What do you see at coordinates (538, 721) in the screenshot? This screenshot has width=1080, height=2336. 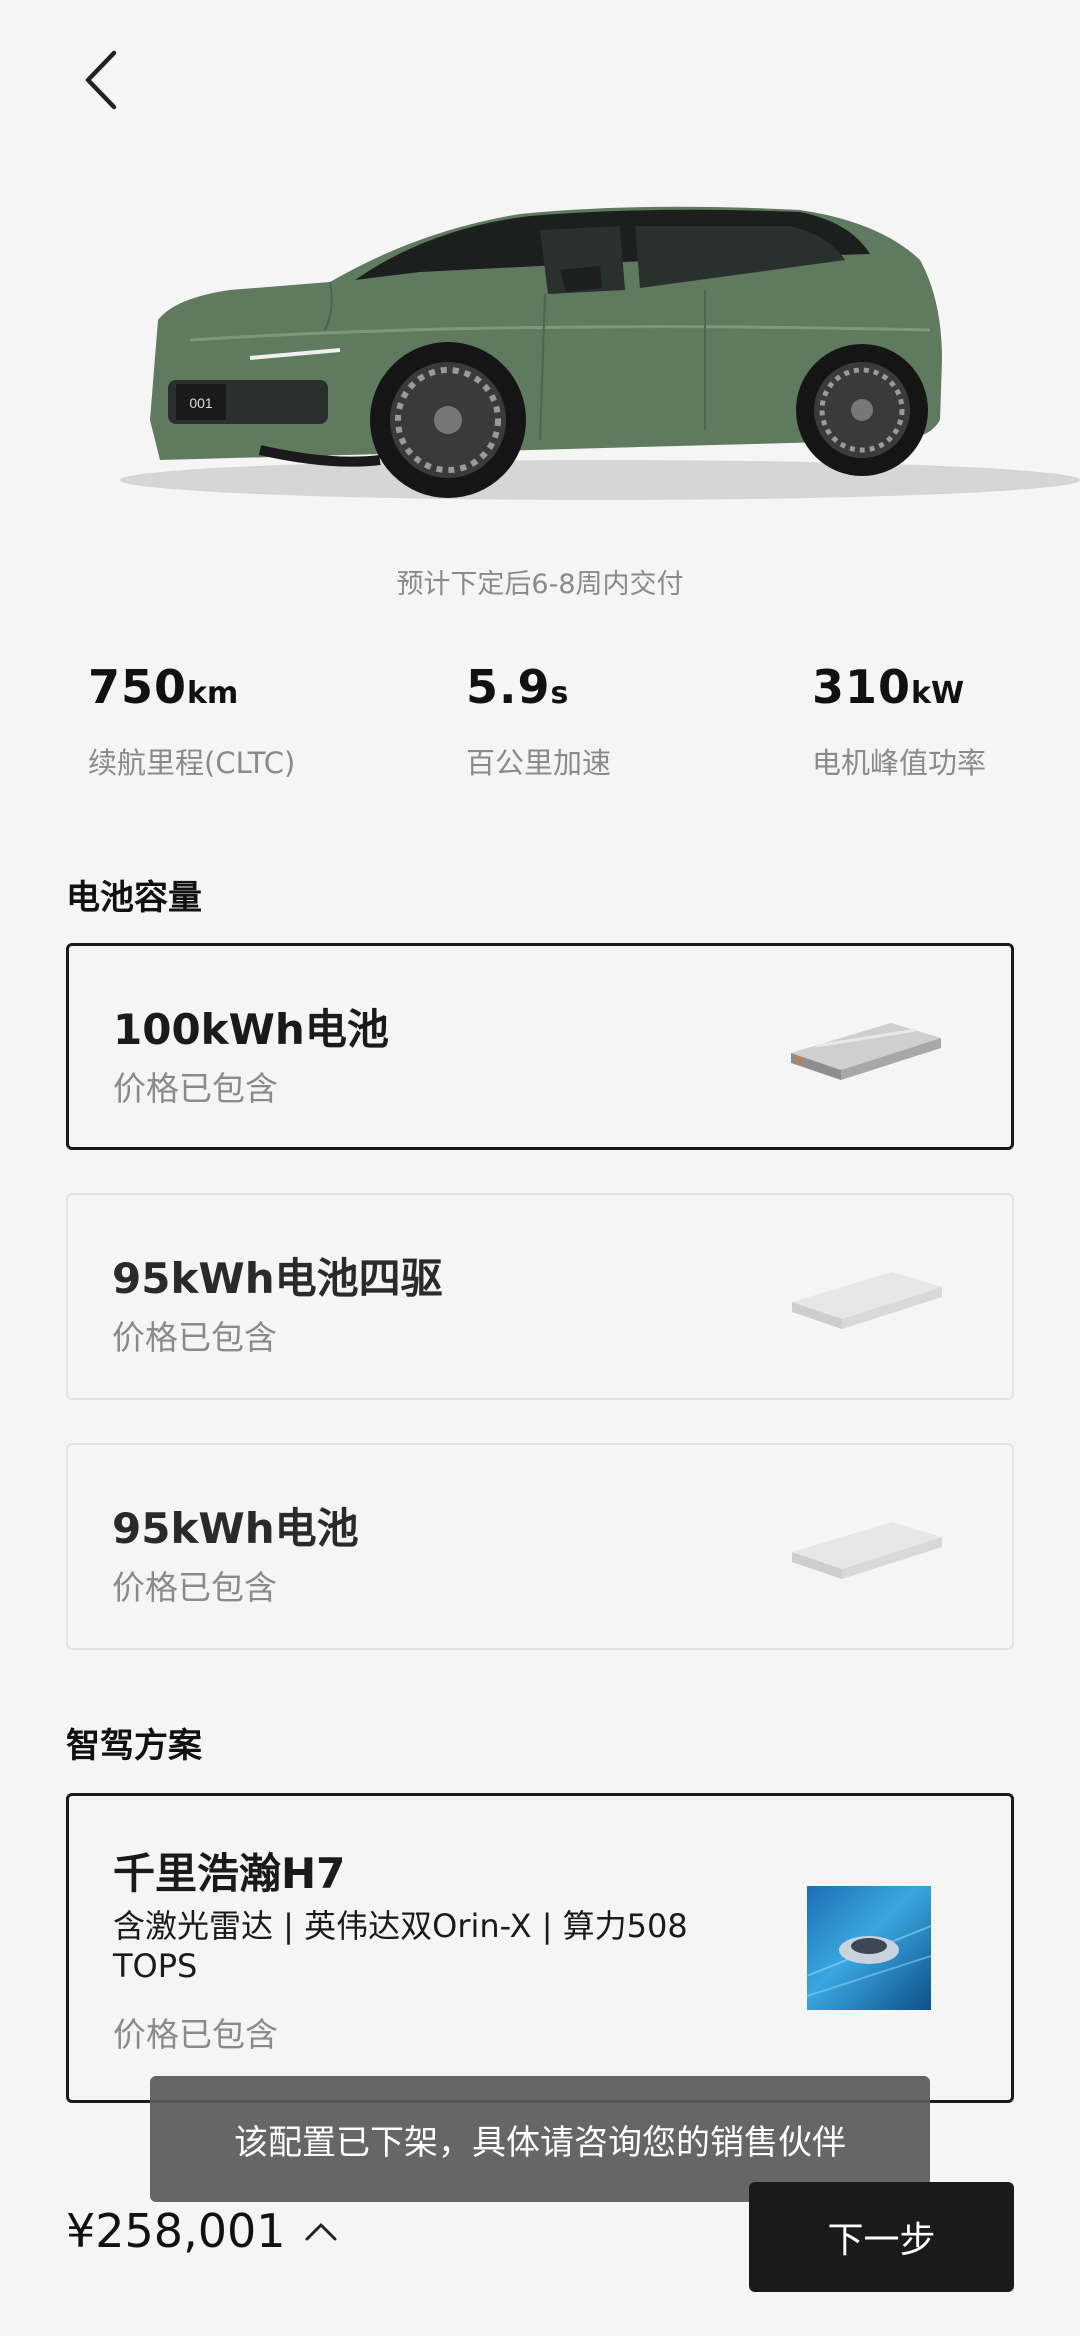 I see `spec-acceleration: 5.9s 百公里加速` at bounding box center [538, 721].